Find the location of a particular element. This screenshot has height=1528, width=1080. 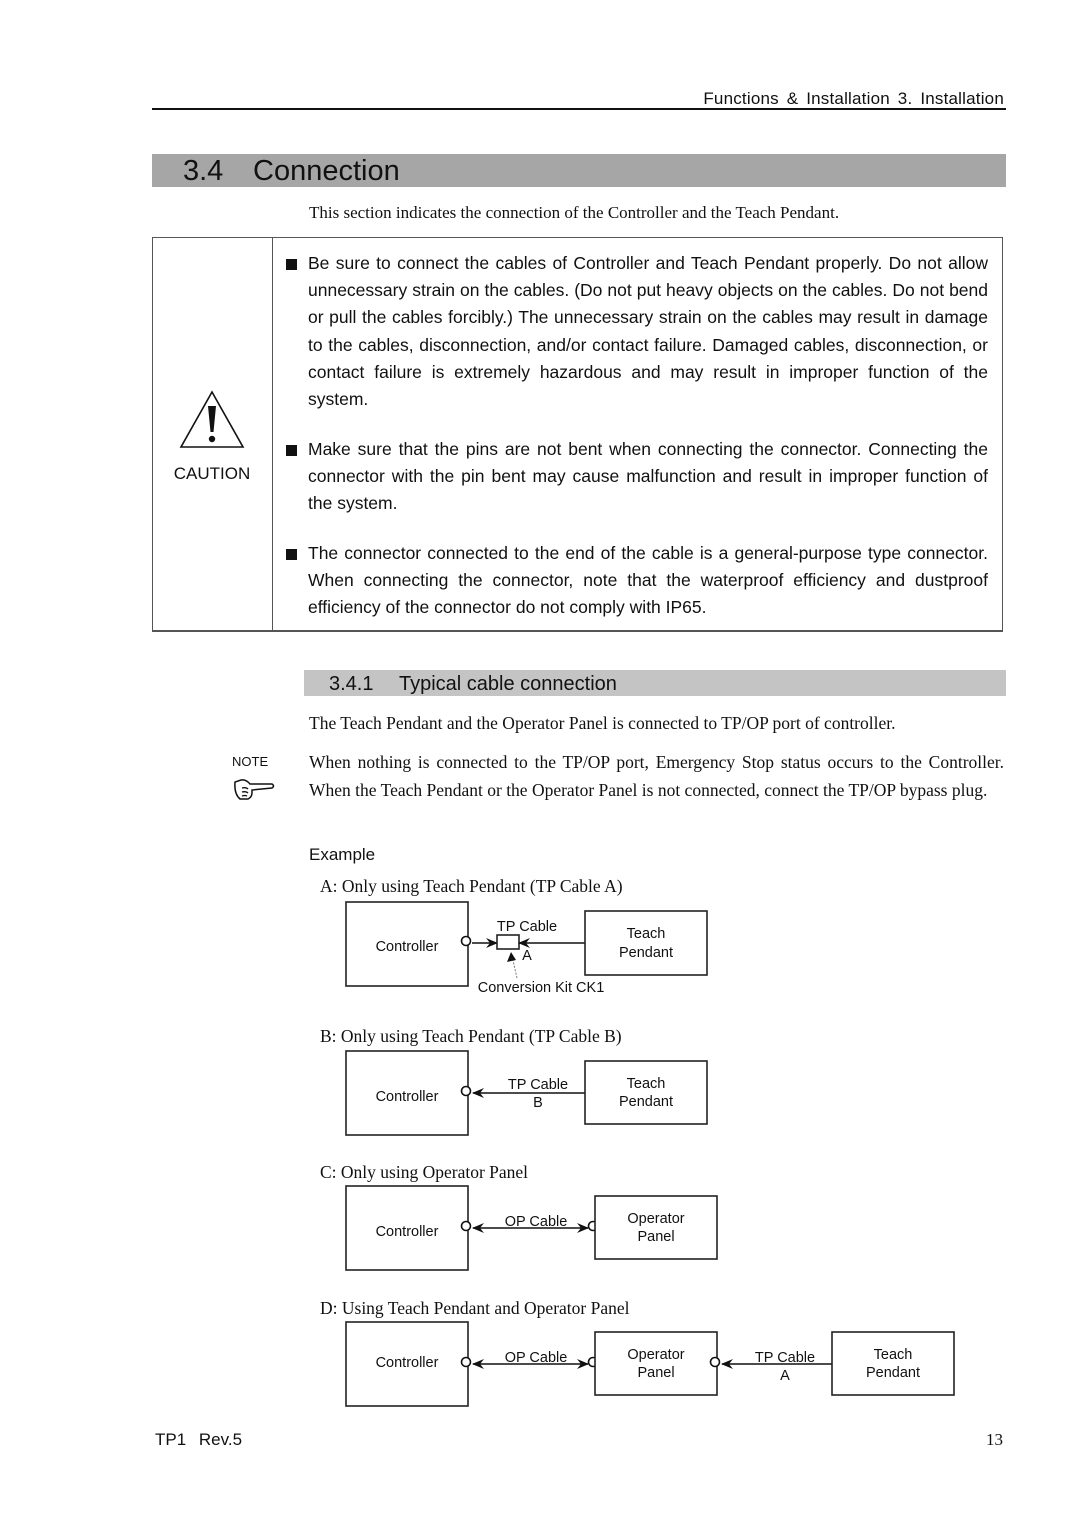

kit-pointer-arrow is located at coordinates (511, 957).